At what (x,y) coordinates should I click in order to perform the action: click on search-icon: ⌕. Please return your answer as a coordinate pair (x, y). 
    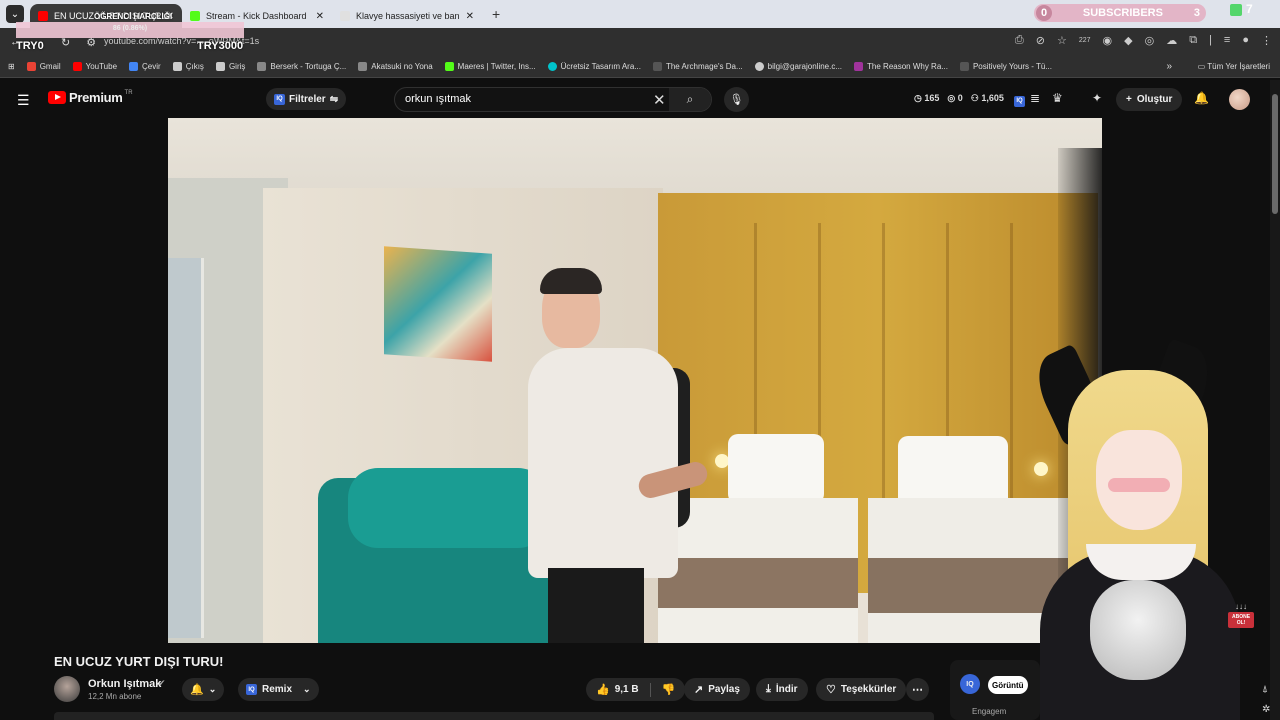
    Looking at the image, I should click on (690, 99).